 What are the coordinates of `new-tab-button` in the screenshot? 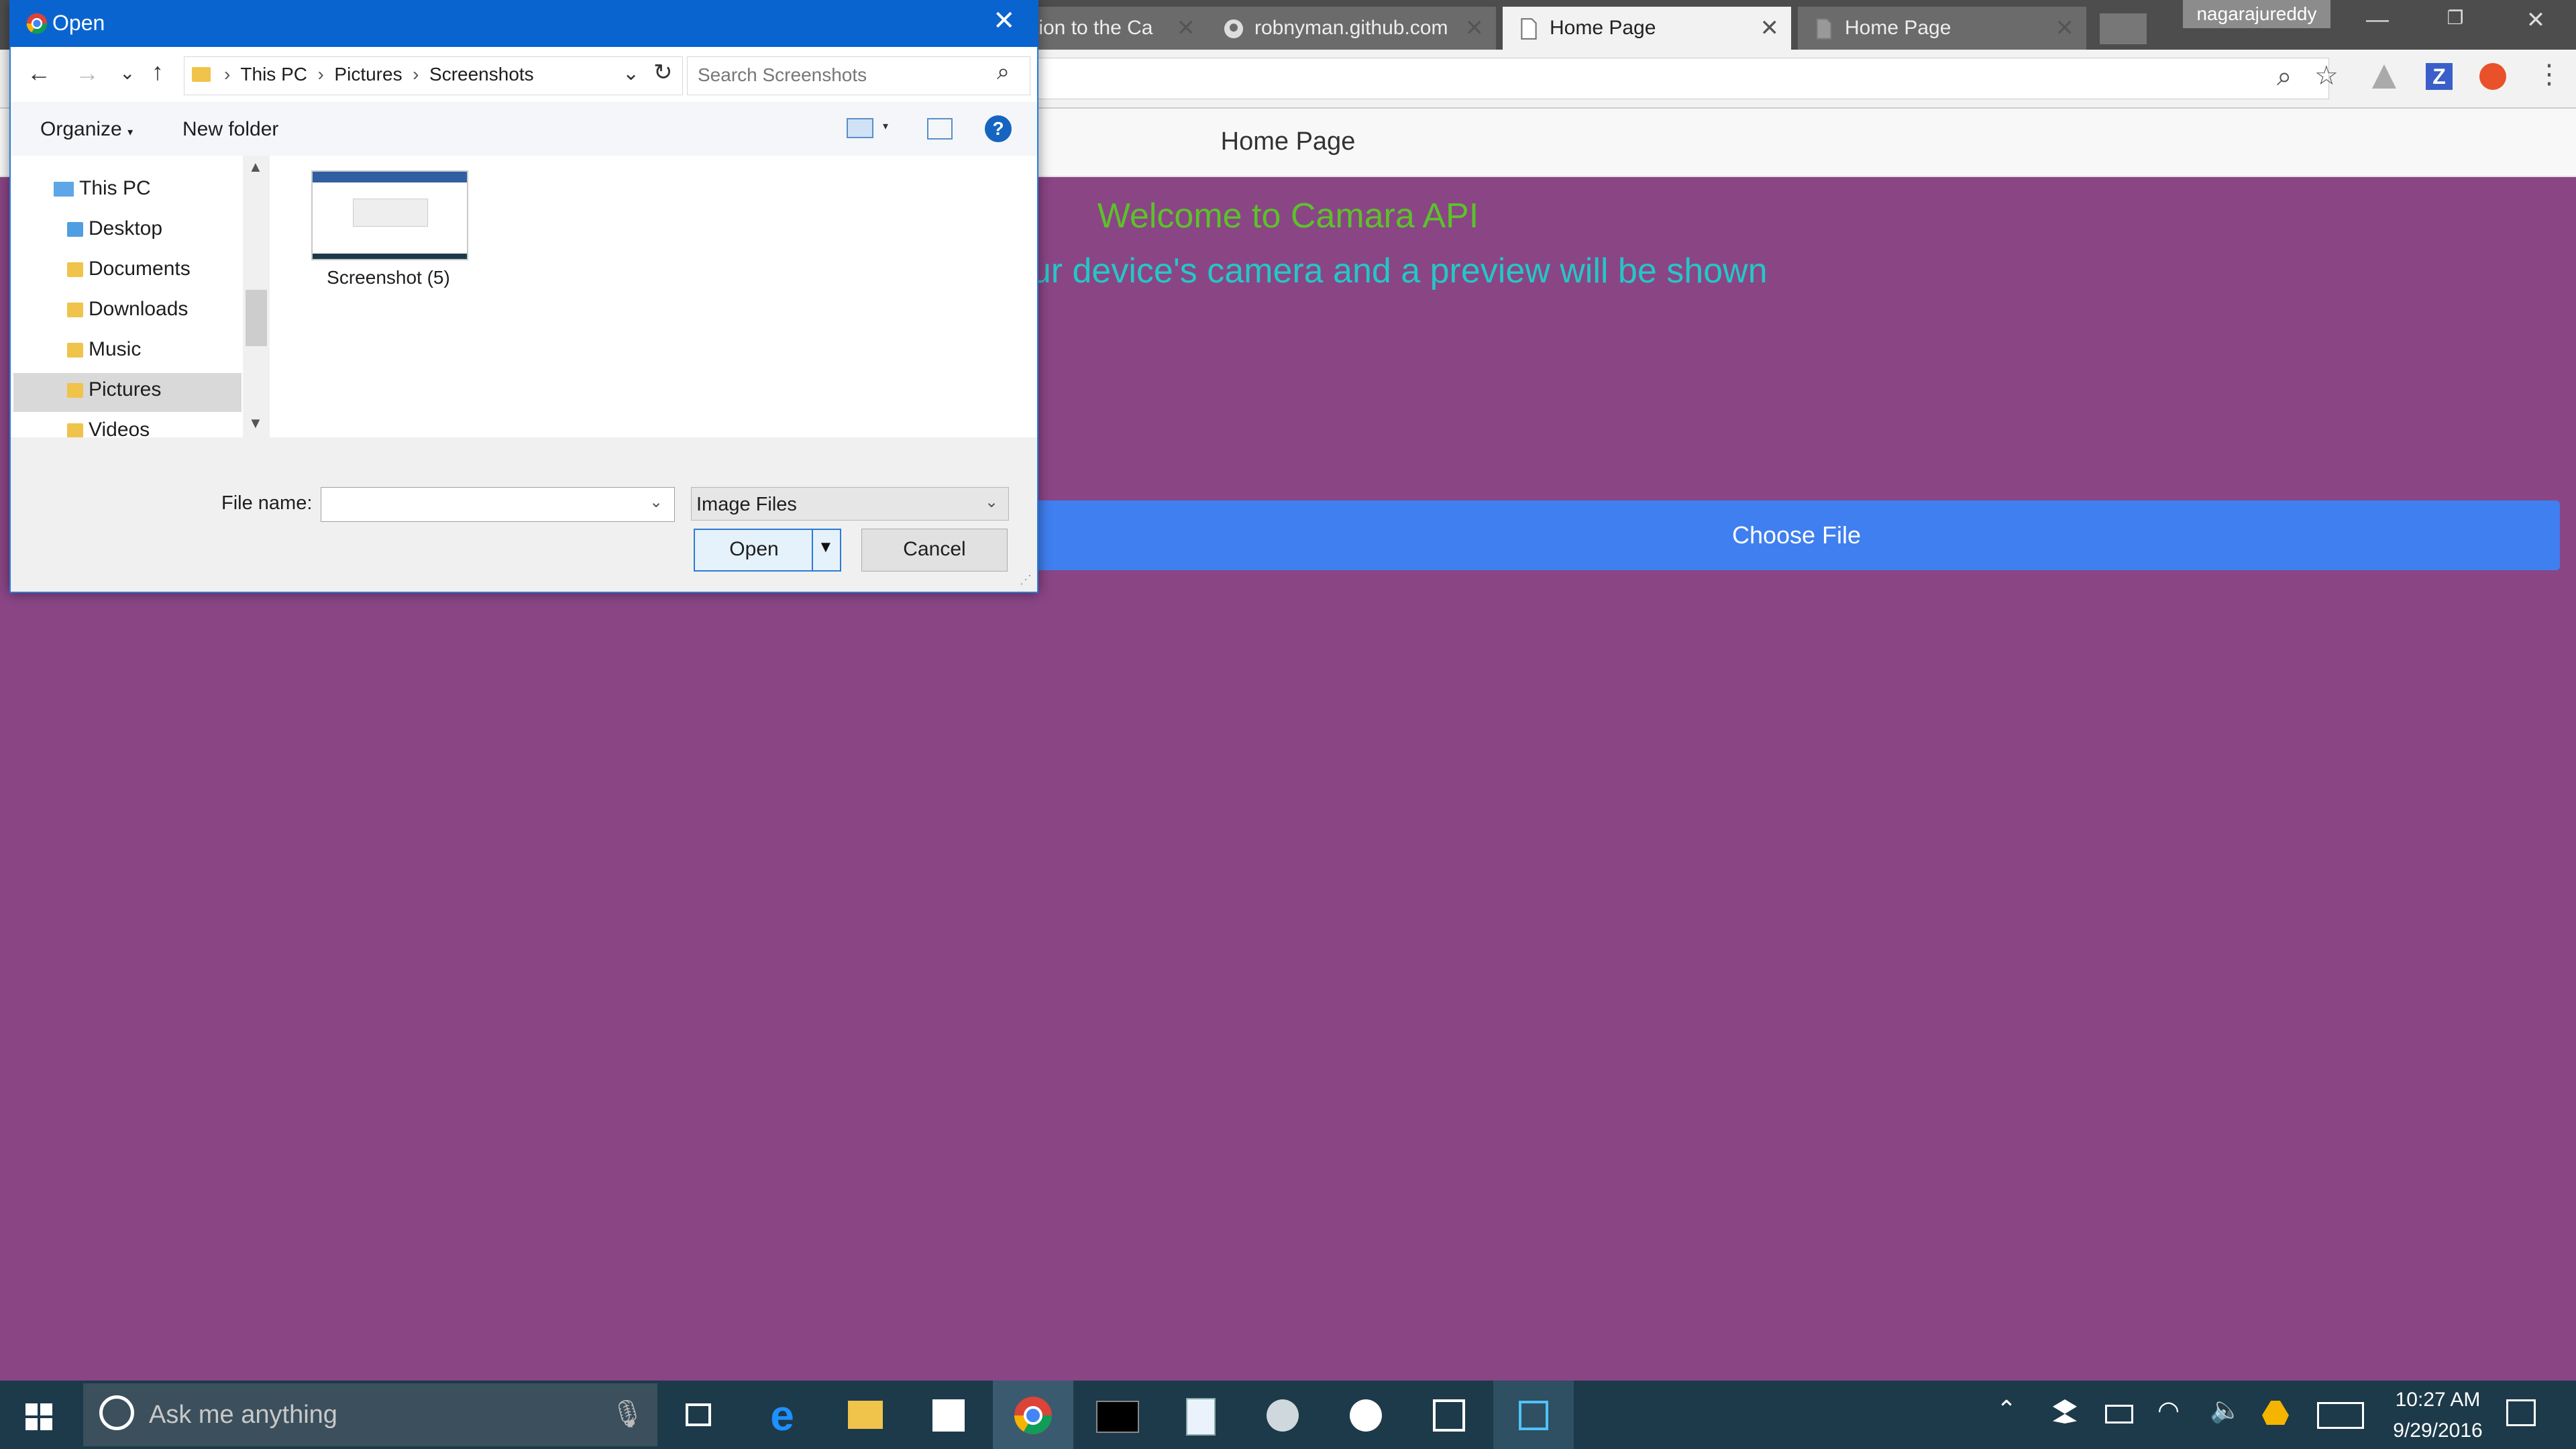 It's located at (2123, 28).